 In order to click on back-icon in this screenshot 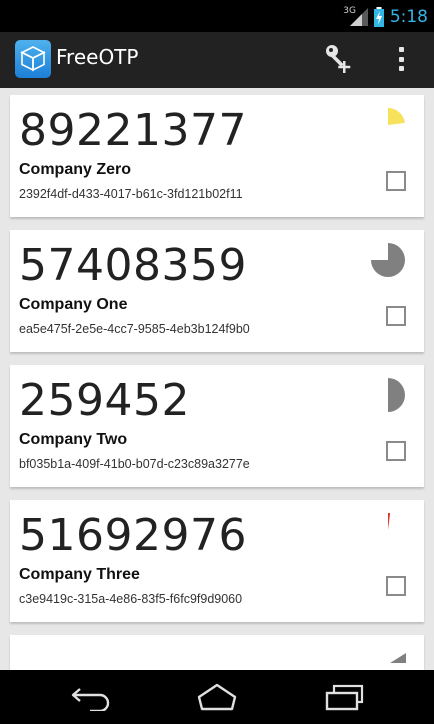, I will do `click(91, 697)`.